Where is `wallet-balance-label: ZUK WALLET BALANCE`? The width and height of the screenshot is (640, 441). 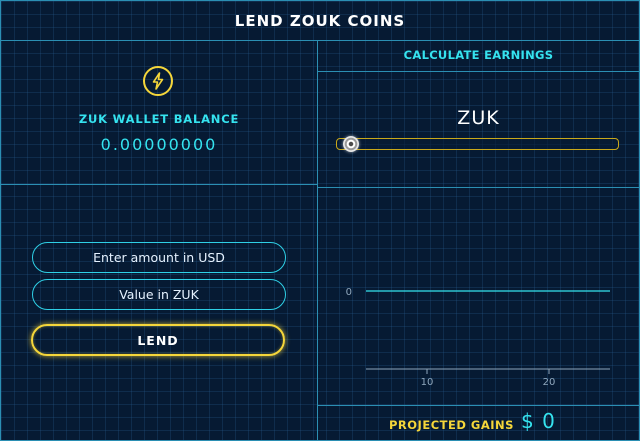
wallet-balance-label: ZUK WALLET BALANCE is located at coordinates (159, 119).